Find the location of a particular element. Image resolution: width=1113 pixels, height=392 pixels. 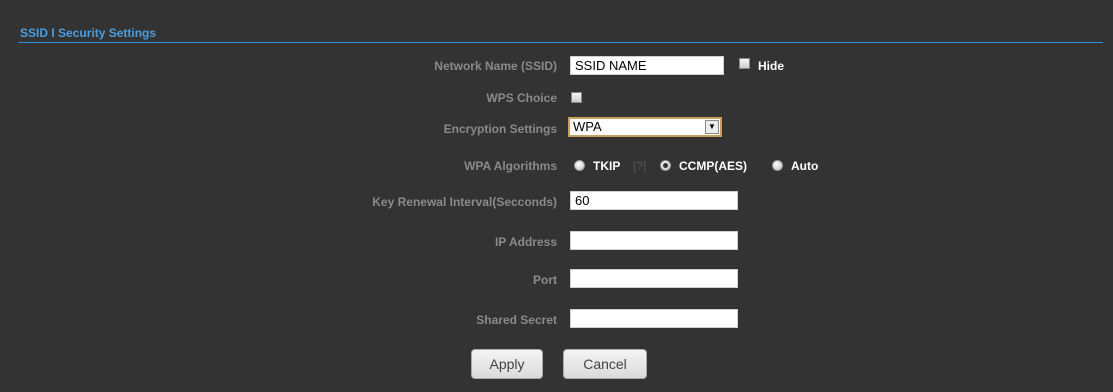

section-title: SSID I Security Settings is located at coordinates (88, 33).